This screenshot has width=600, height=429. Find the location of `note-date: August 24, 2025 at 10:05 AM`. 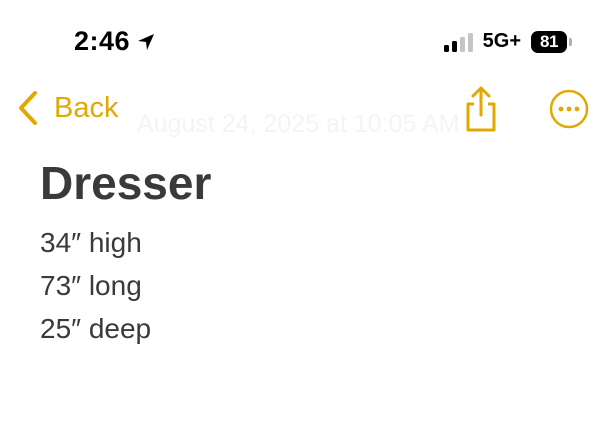

note-date: August 24, 2025 at 10:05 AM is located at coordinates (298, 124).